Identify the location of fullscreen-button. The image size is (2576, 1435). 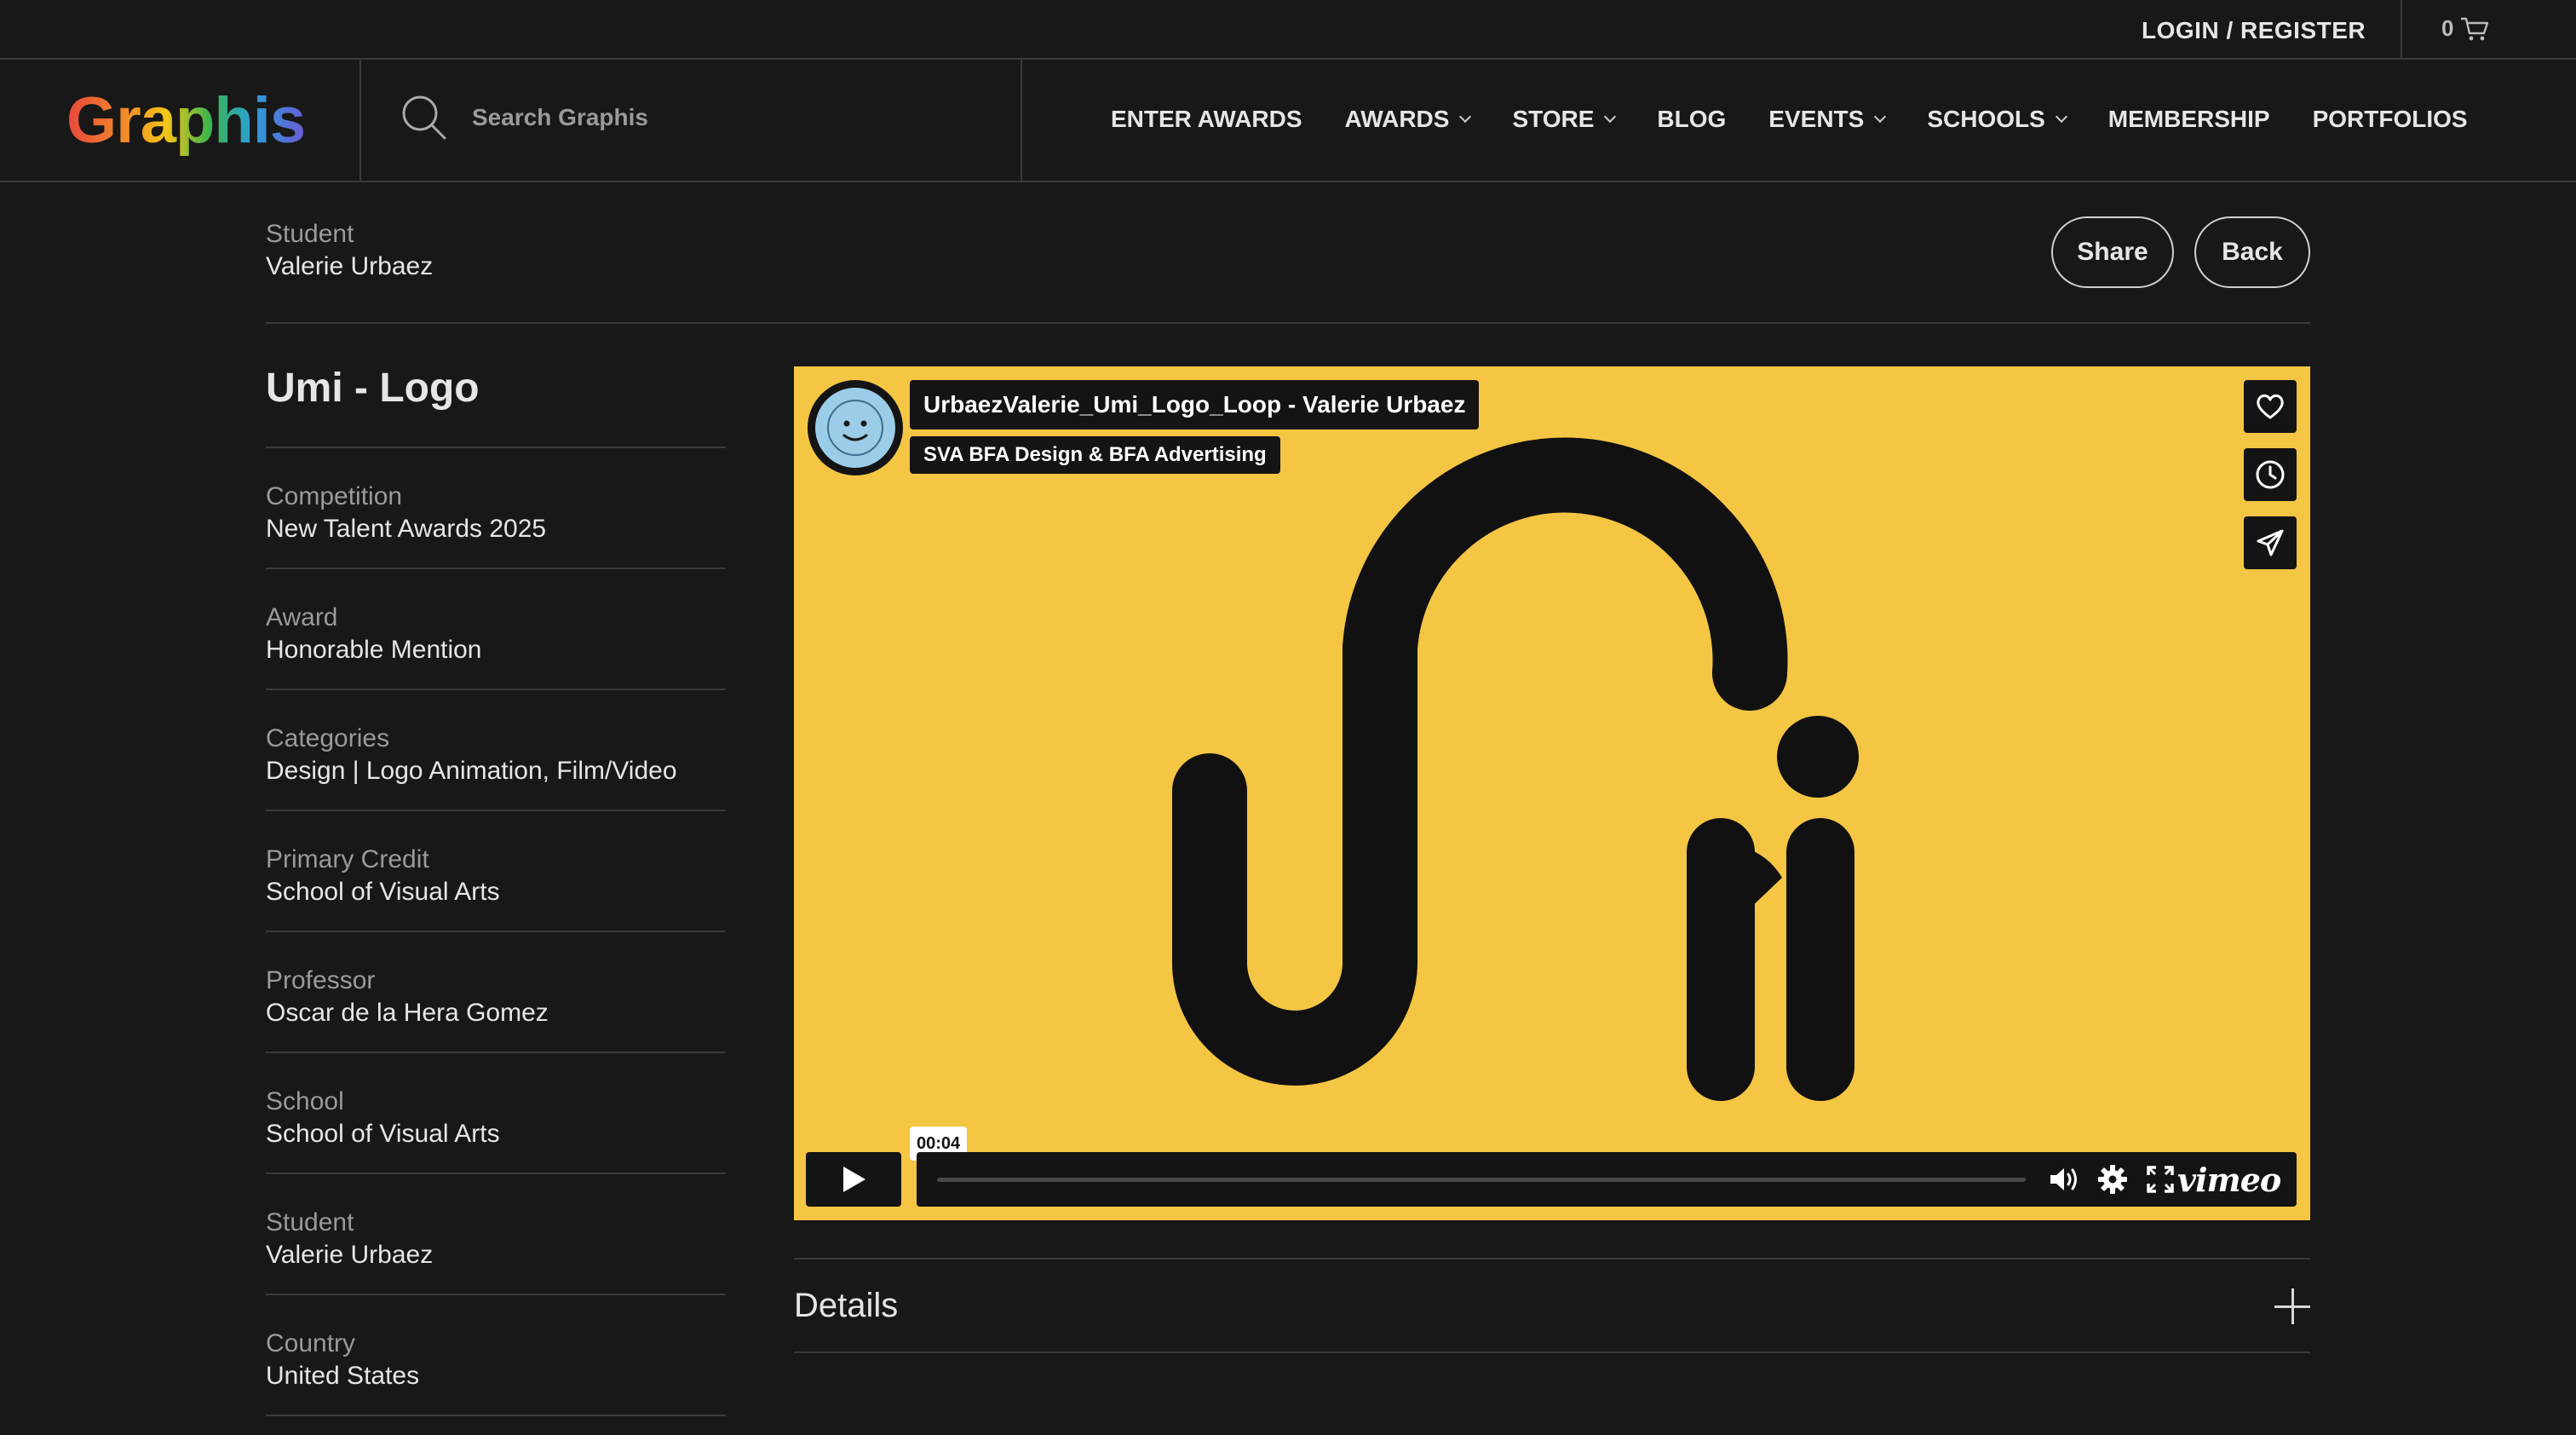
(2160, 1179).